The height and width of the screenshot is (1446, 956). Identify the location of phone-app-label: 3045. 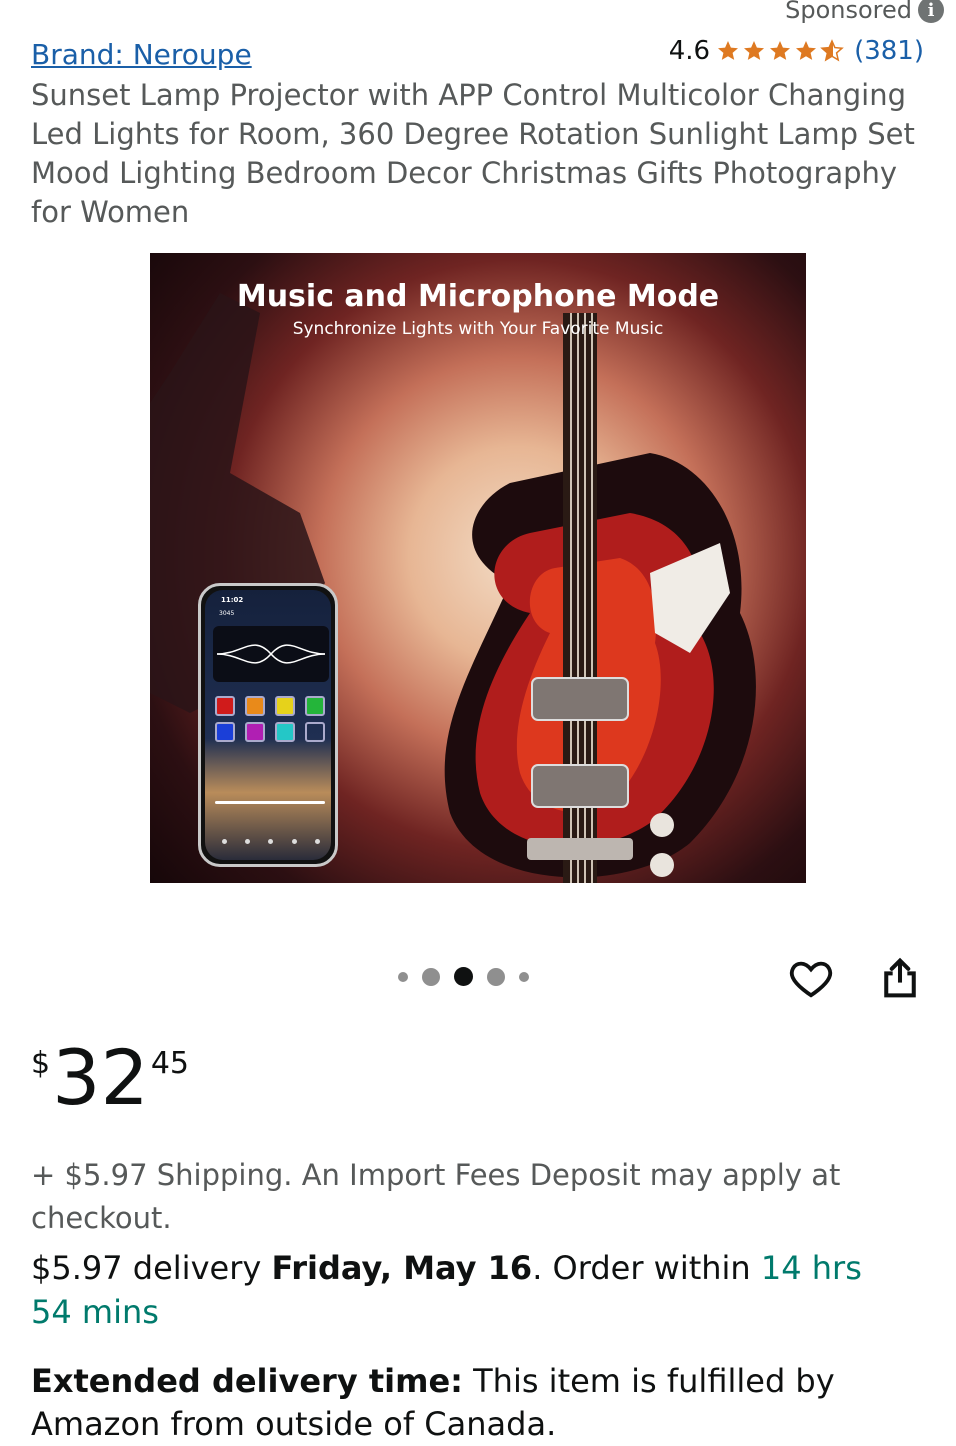
(227, 613).